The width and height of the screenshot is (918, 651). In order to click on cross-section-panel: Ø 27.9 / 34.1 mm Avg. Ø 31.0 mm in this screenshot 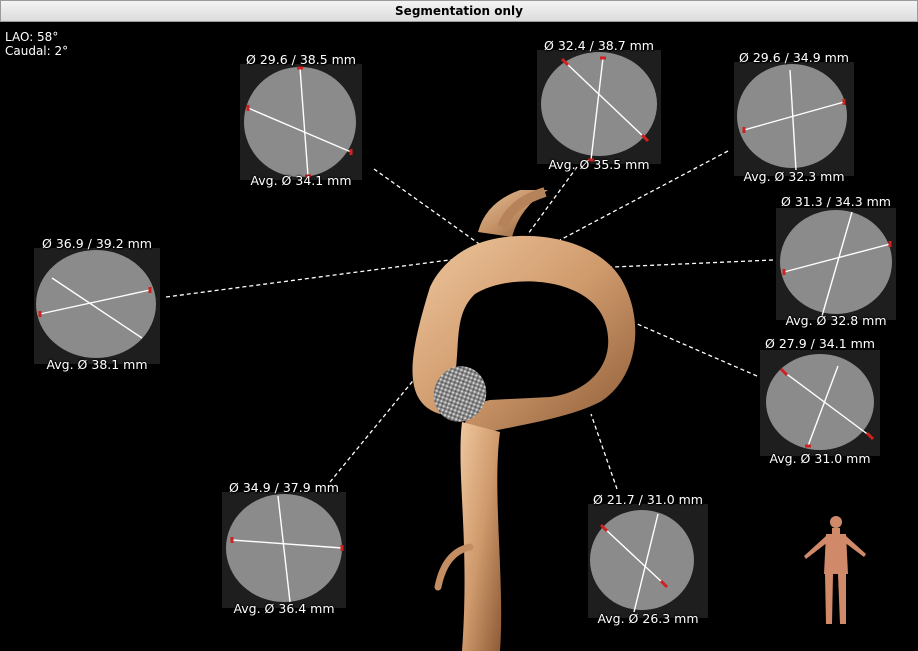, I will do `click(820, 401)`.